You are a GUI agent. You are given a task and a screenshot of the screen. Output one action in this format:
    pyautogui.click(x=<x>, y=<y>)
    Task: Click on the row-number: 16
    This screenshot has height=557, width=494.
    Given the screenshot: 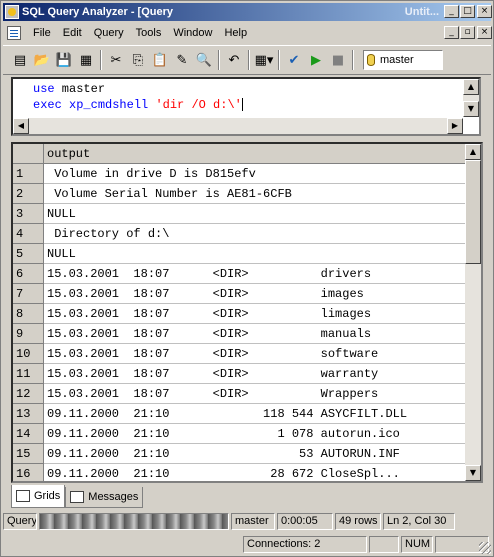 What is the action you would take?
    pyautogui.click(x=28, y=472)
    